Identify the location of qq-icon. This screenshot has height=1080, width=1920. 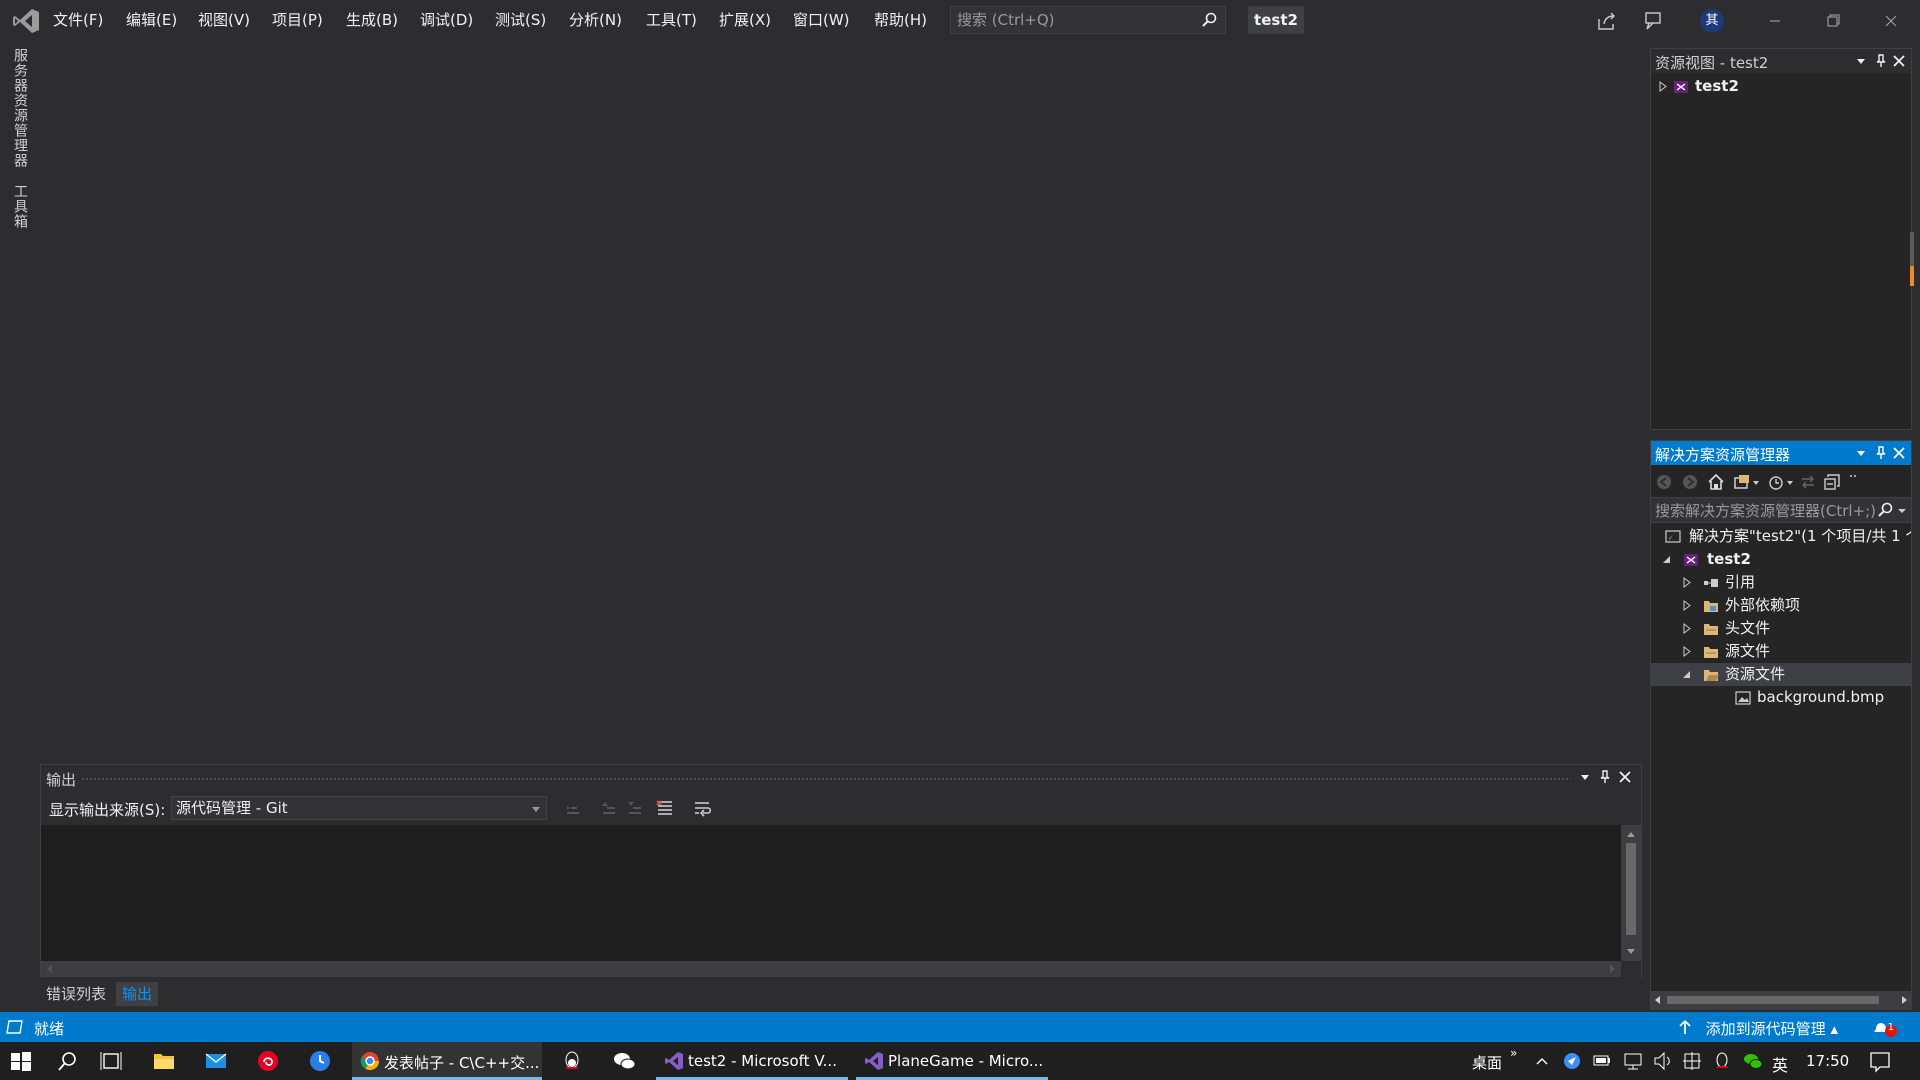
(572, 1061).